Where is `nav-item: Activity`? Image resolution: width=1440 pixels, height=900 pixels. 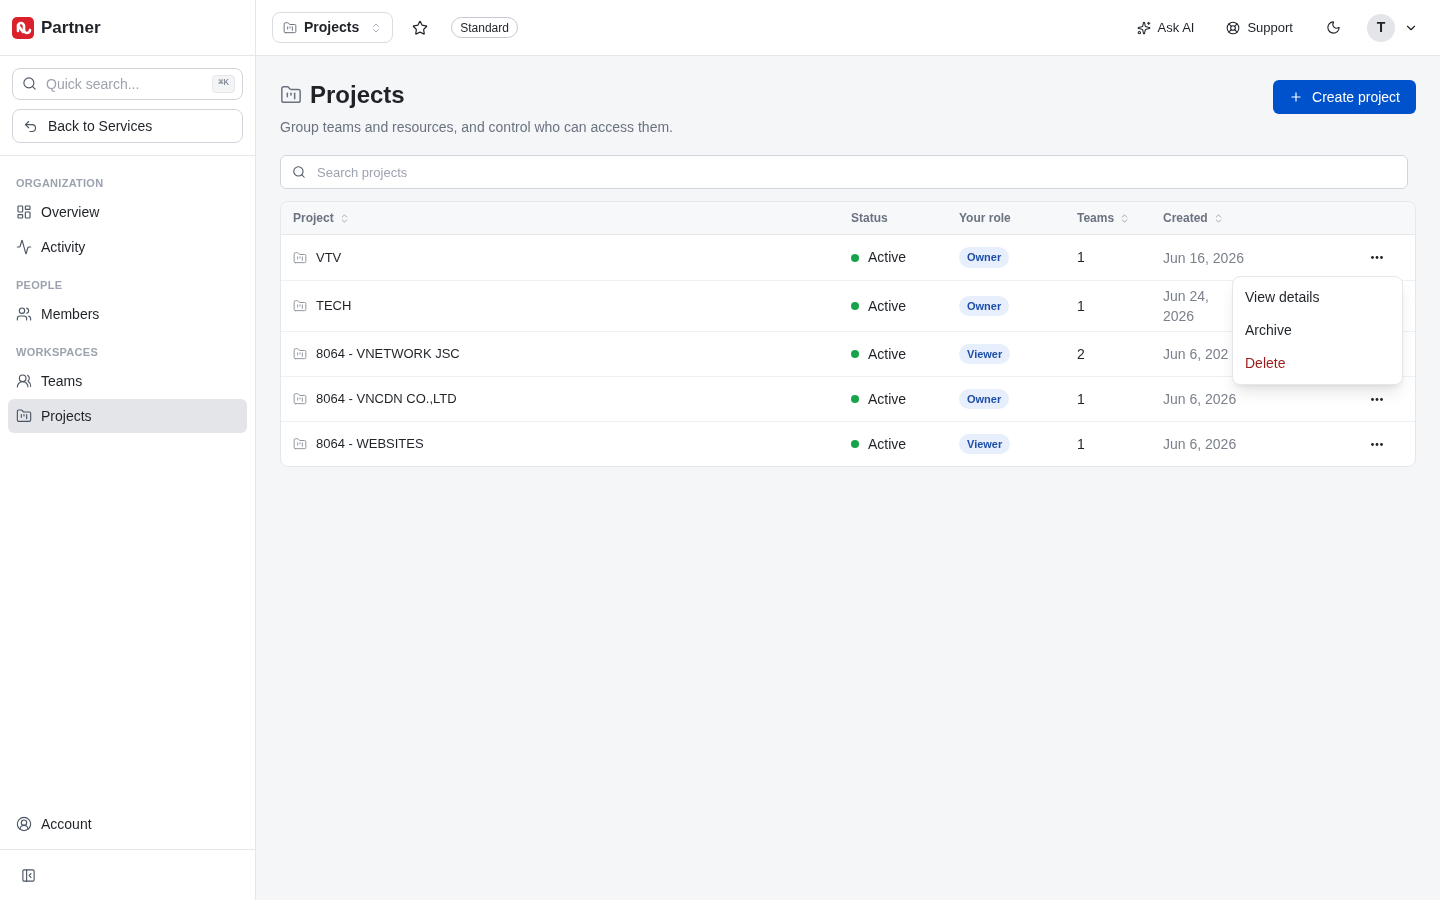
nav-item: Activity is located at coordinates (127, 247).